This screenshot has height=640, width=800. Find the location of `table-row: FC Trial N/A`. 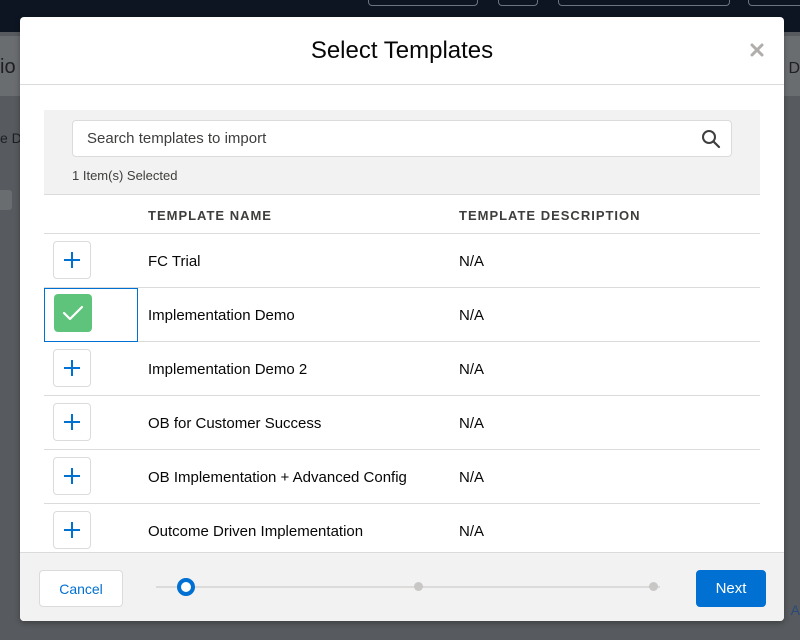

table-row: FC Trial N/A is located at coordinates (402, 261).